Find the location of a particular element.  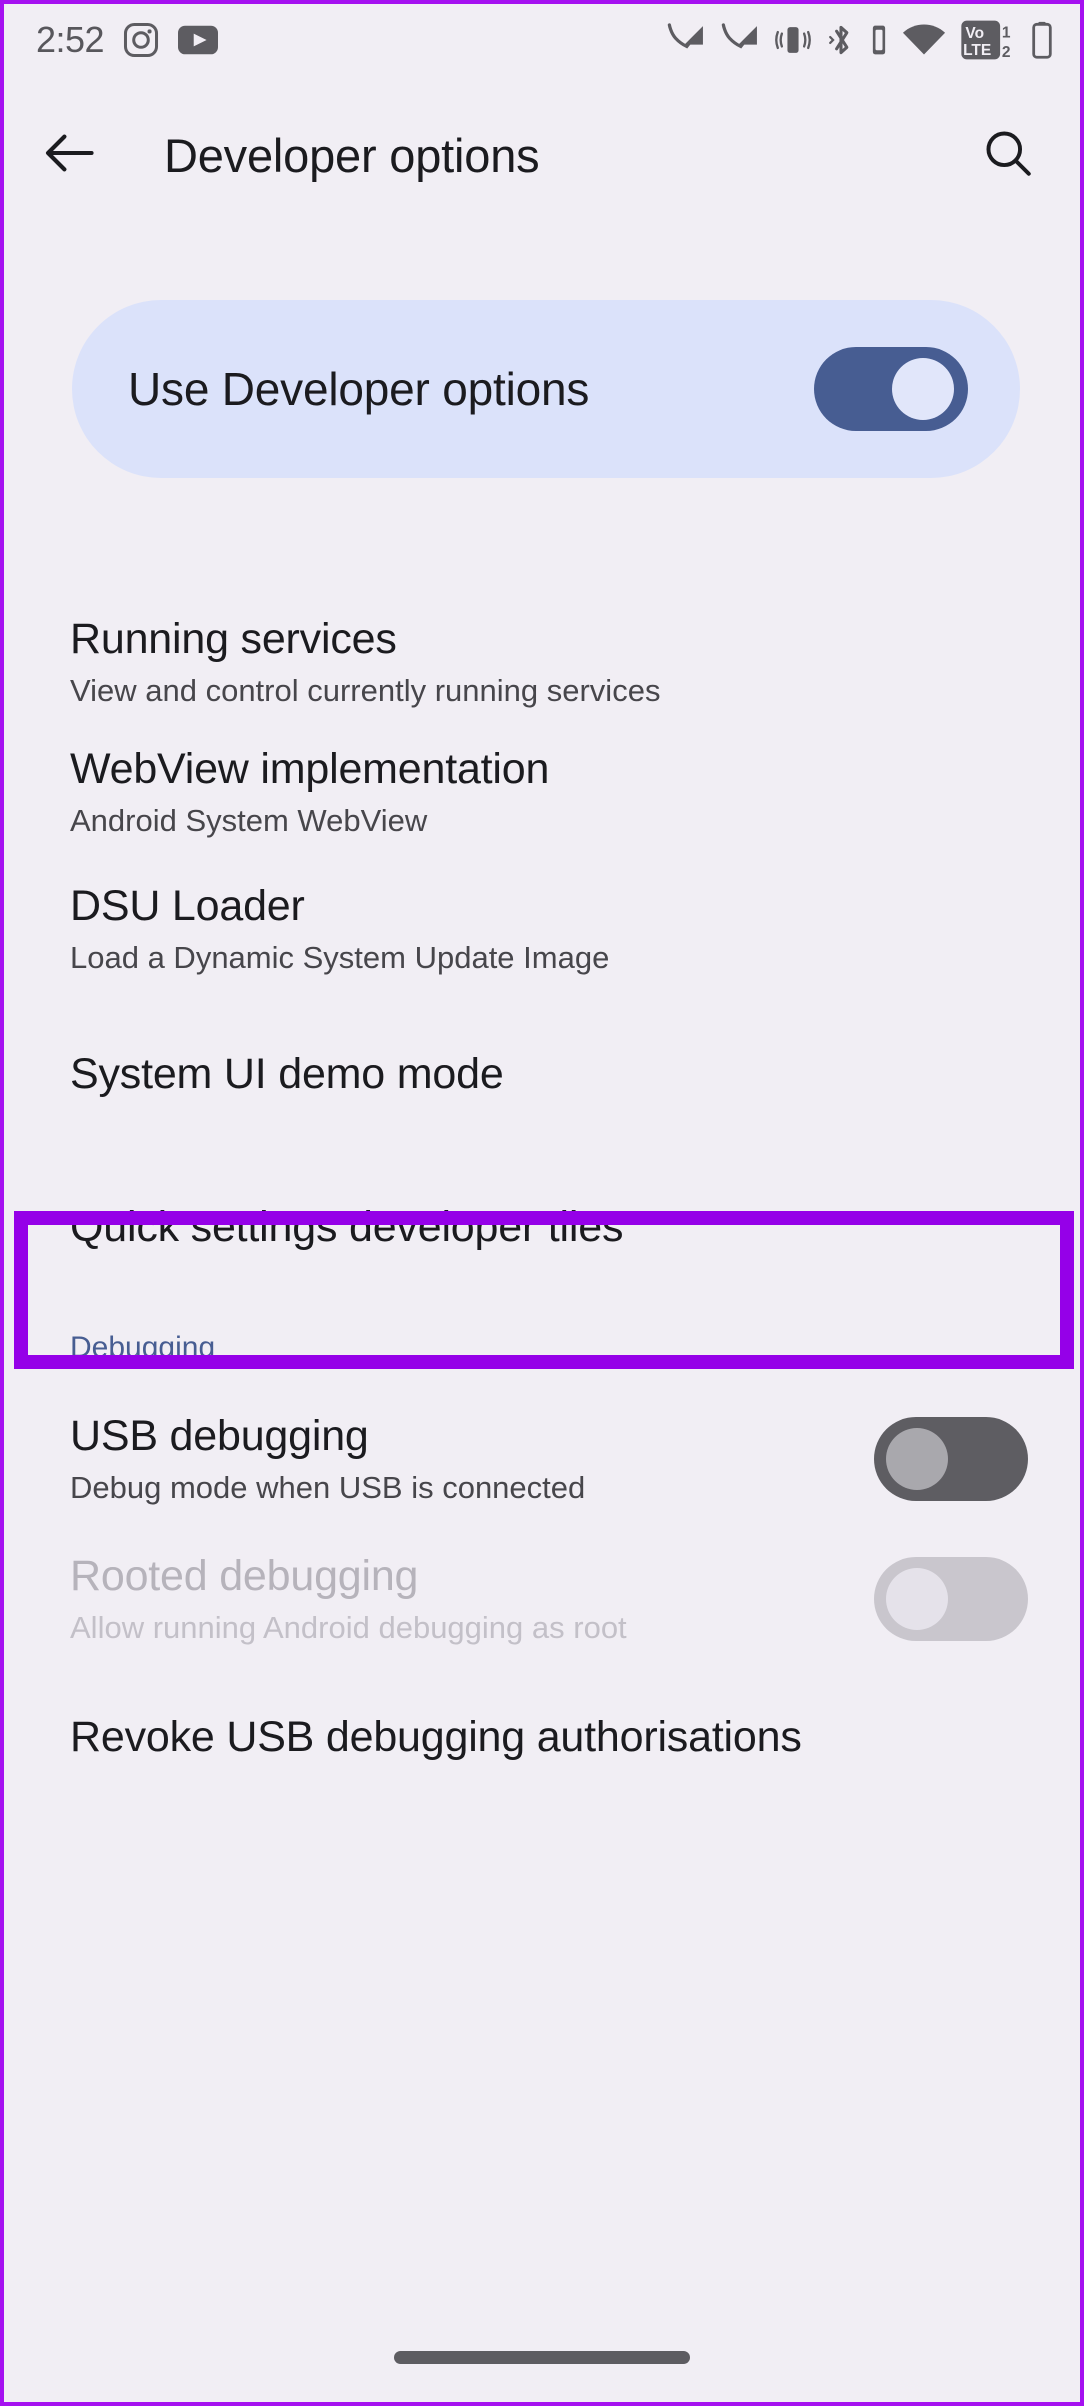

use-developer-options-card: Use Developer options is located at coordinates (546, 389).